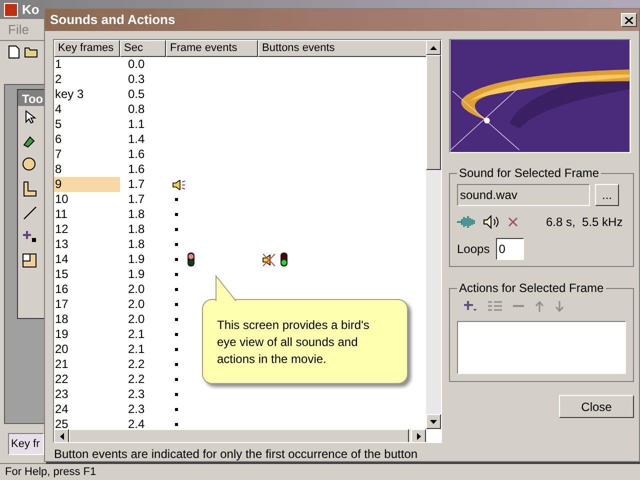  What do you see at coordinates (87, 214) in the screenshot?
I see `frame-cell: 11` at bounding box center [87, 214].